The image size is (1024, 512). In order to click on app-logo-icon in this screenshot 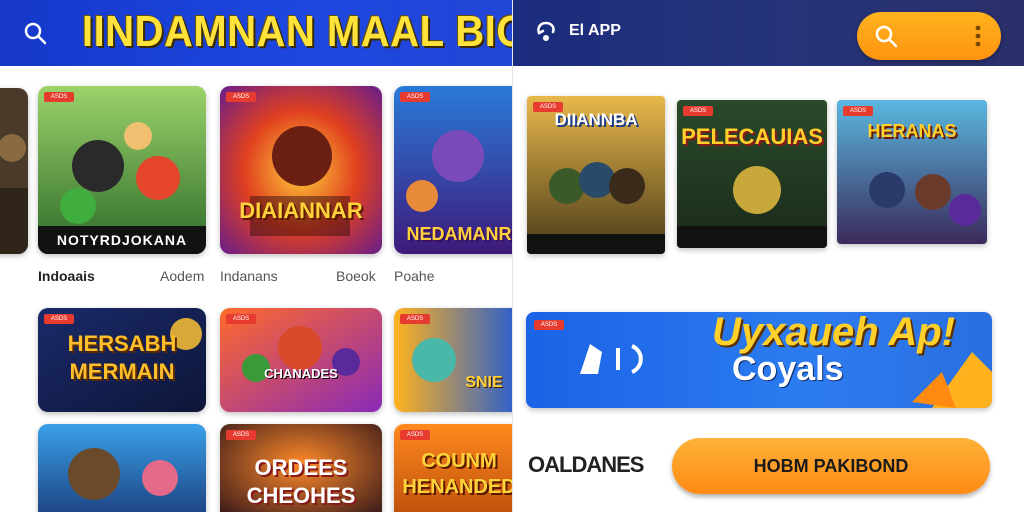, I will do `click(546, 33)`.